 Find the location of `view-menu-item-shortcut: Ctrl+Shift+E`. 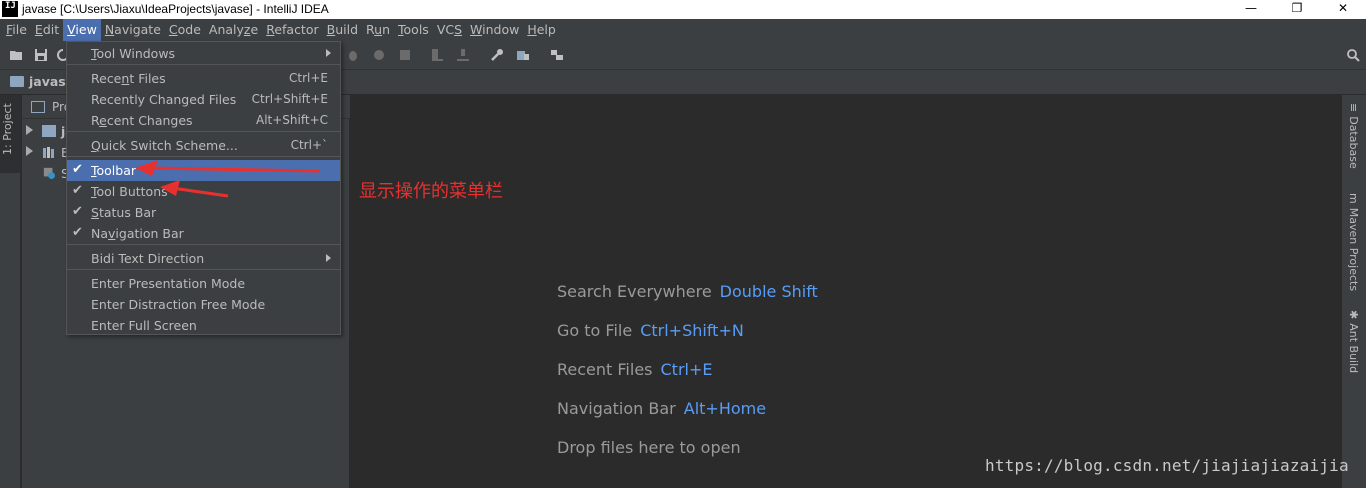

view-menu-item-shortcut: Ctrl+Shift+E is located at coordinates (289, 99).